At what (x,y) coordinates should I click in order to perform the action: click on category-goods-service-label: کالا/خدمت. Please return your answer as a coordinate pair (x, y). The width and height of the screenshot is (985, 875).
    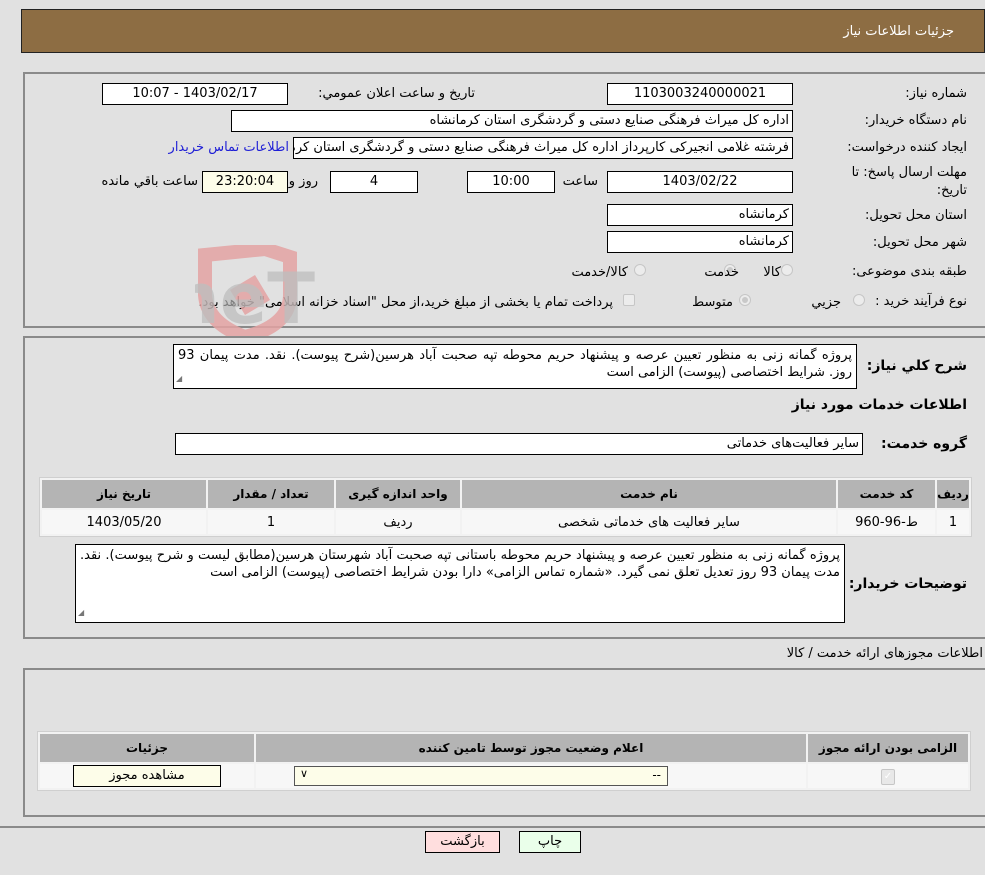
    Looking at the image, I should click on (599, 272).